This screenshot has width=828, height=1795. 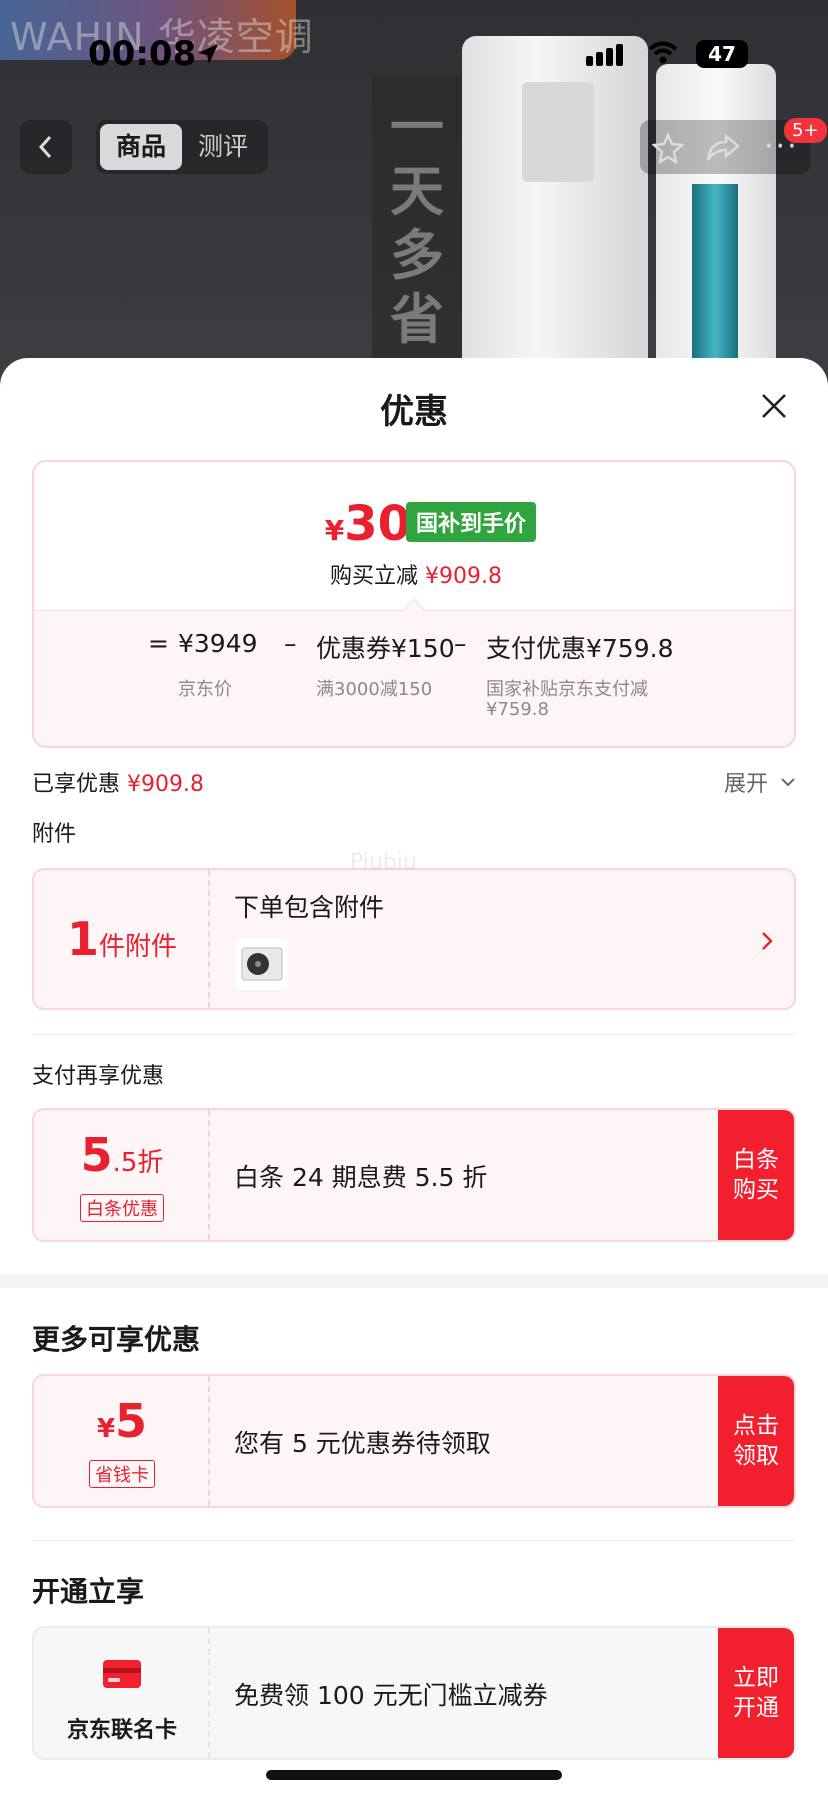 I want to click on discount-big: 5, so click(x=96, y=1155).